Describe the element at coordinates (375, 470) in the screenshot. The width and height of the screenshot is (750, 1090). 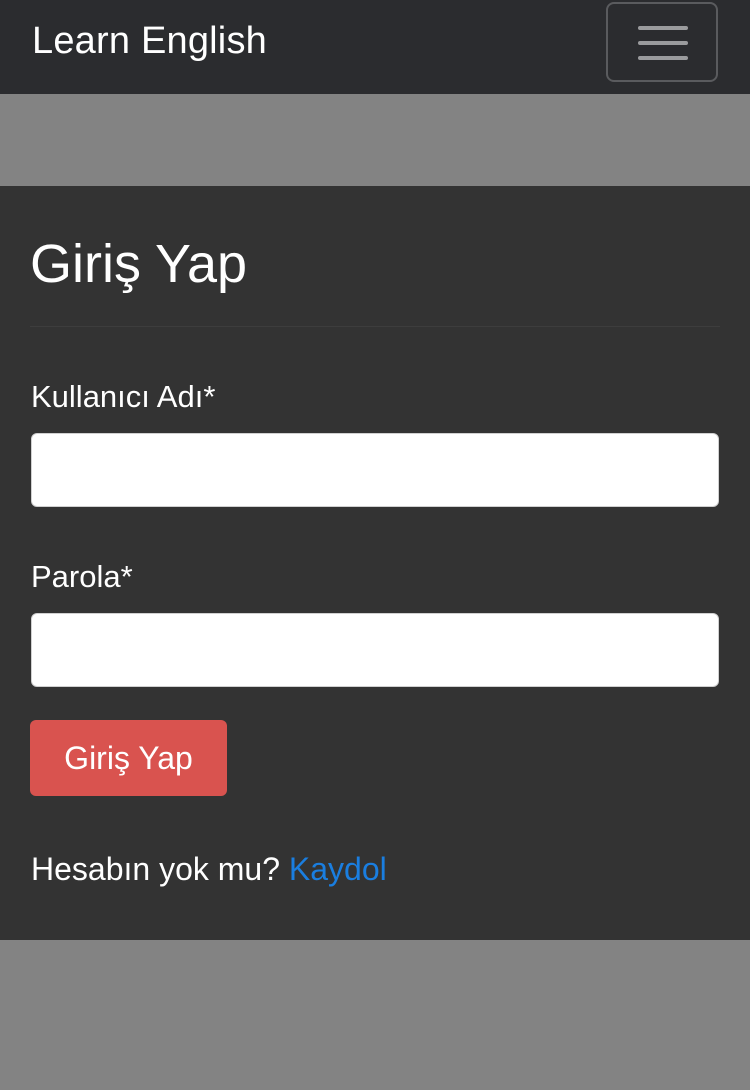
I see `username-input` at that location.